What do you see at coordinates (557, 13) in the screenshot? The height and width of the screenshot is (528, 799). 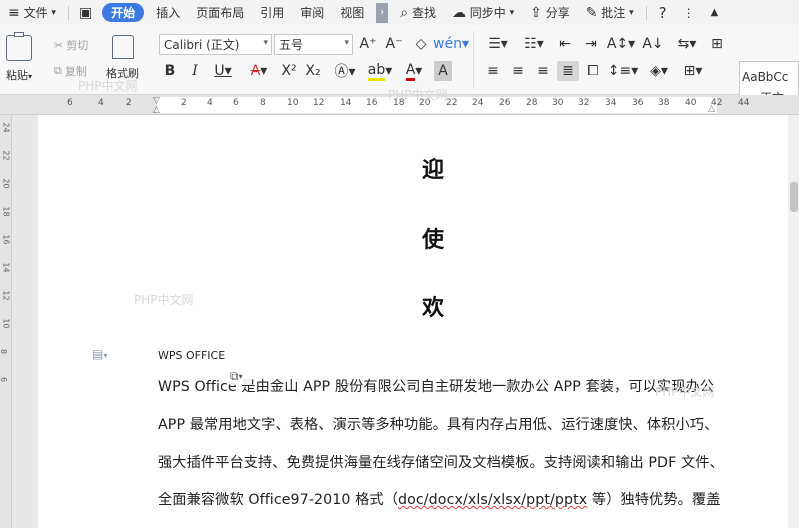 I see `share-label: 分享` at bounding box center [557, 13].